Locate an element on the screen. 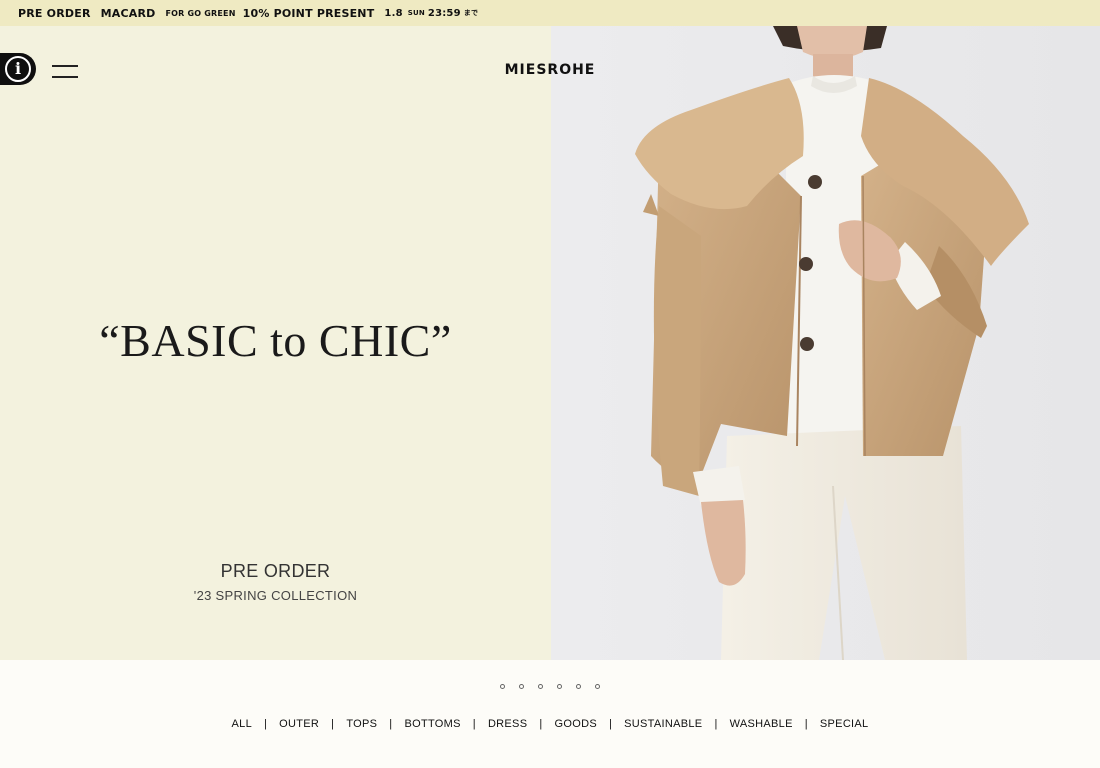  announcement-go-green: FOR GO GREEN is located at coordinates (200, 13).